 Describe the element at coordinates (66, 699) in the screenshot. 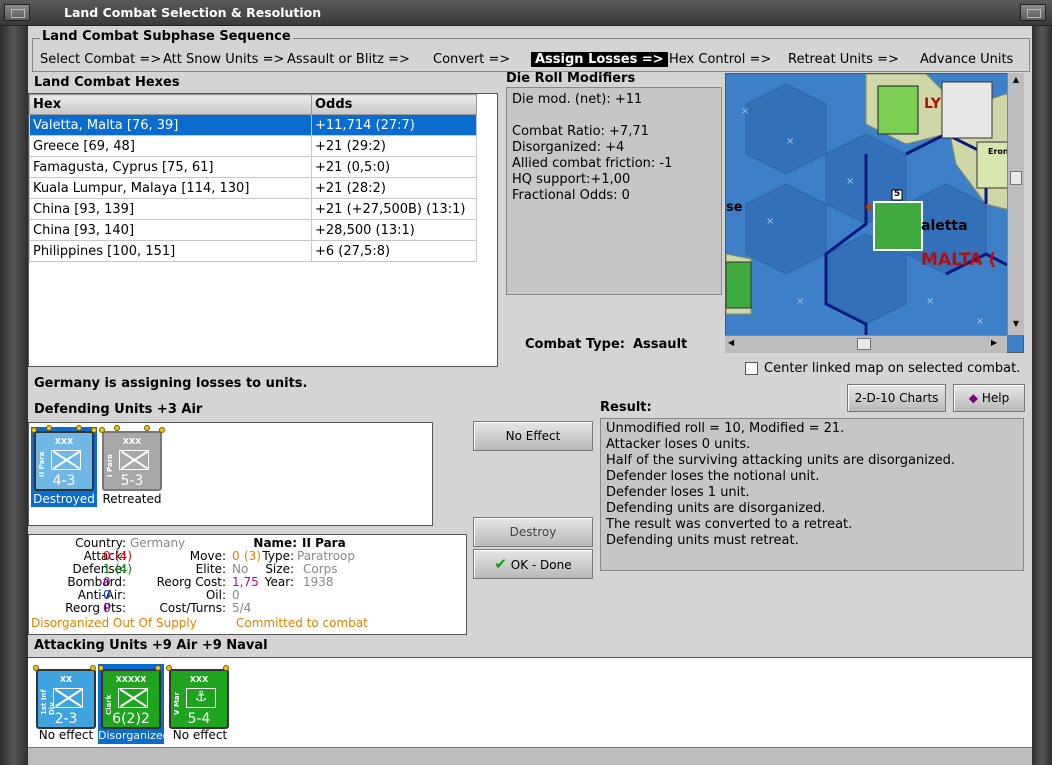

I see `unit-counter-1st-inf-div: XX 1st Inf Div 2-3` at that location.